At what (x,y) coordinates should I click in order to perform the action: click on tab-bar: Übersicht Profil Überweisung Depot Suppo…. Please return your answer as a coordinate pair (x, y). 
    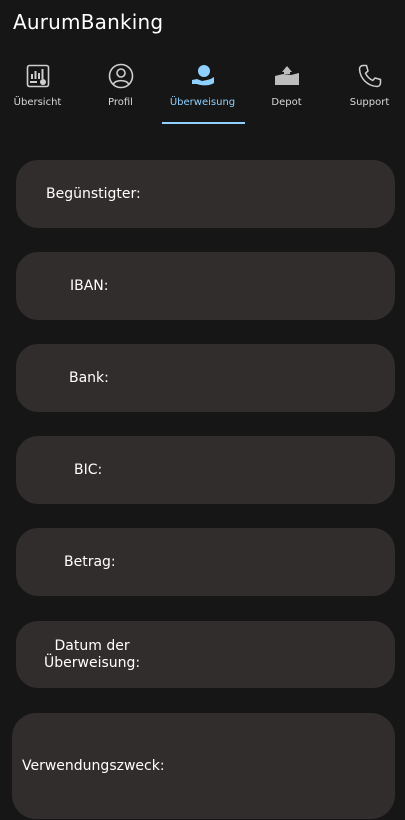
    Looking at the image, I should click on (202, 93).